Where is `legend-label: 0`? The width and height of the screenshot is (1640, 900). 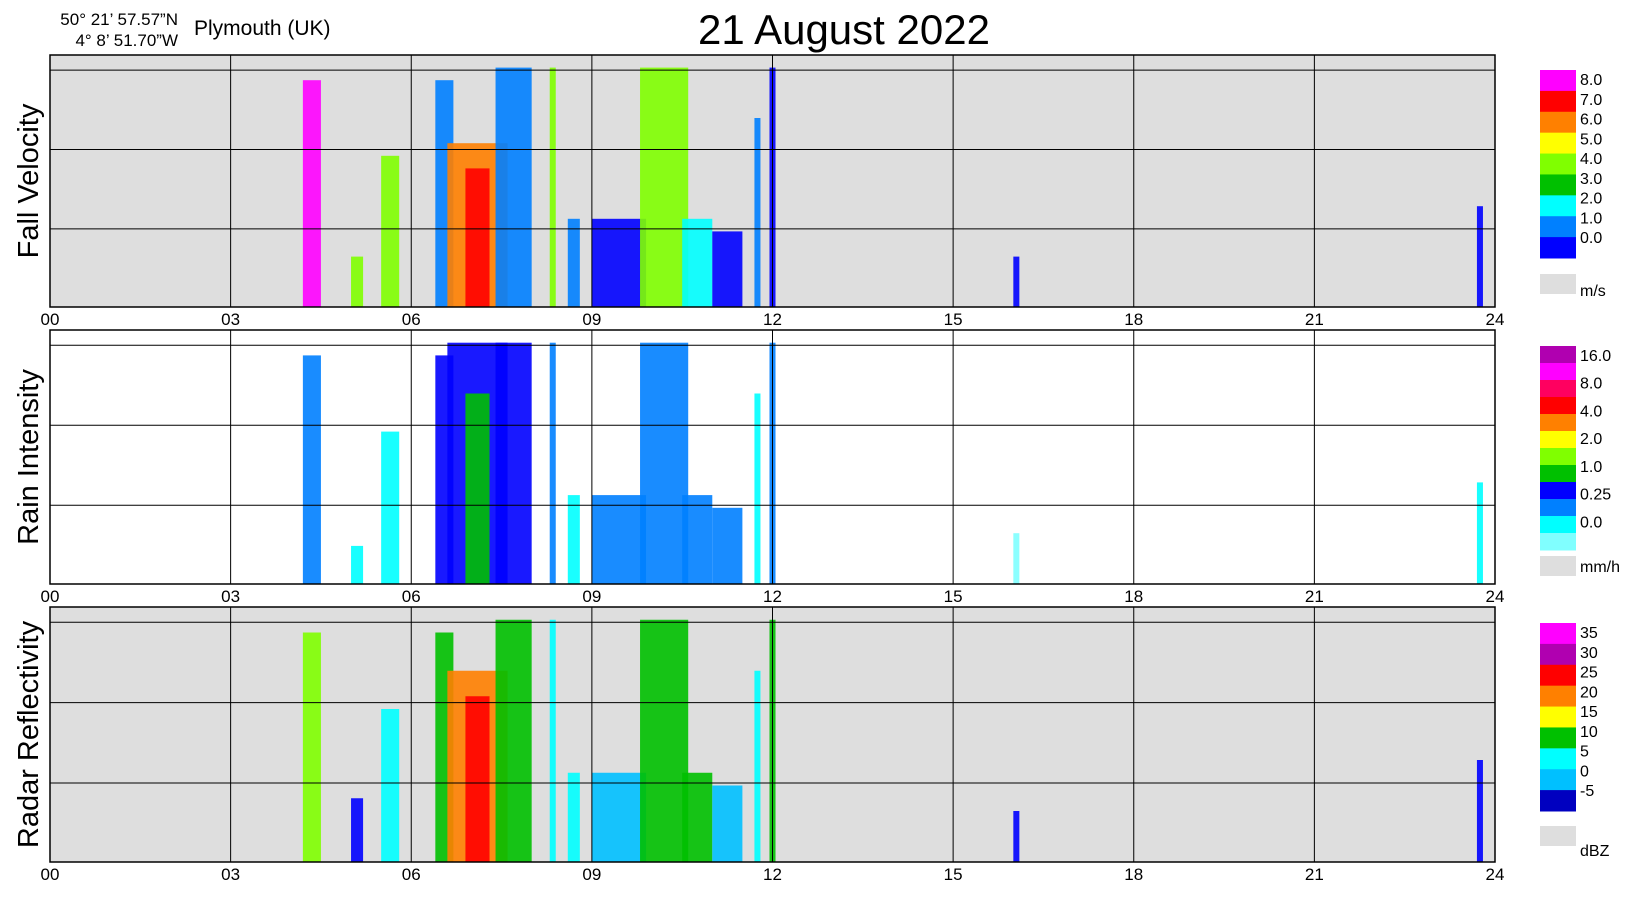 legend-label: 0 is located at coordinates (1584, 771).